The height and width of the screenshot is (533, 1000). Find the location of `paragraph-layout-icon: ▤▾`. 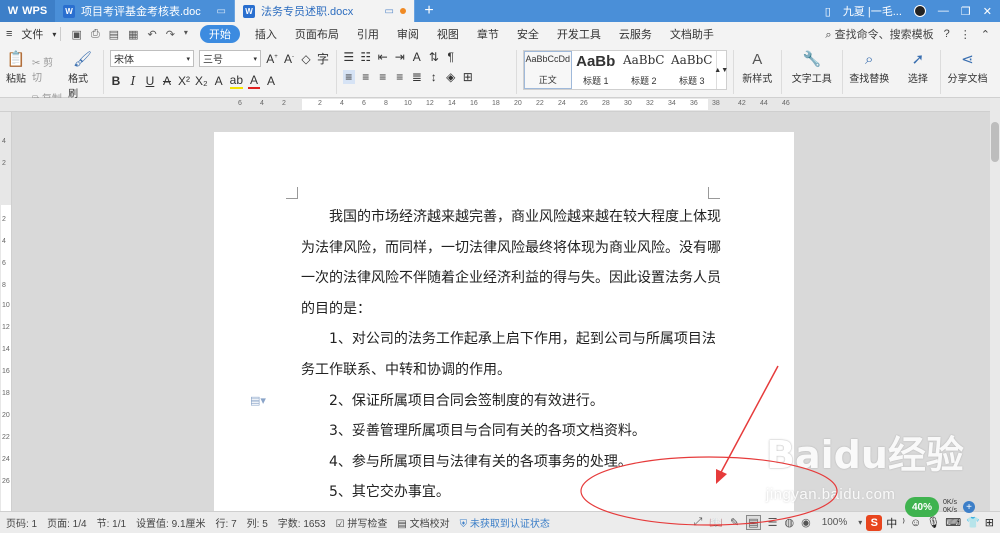

paragraph-layout-icon: ▤▾ is located at coordinates (258, 400).